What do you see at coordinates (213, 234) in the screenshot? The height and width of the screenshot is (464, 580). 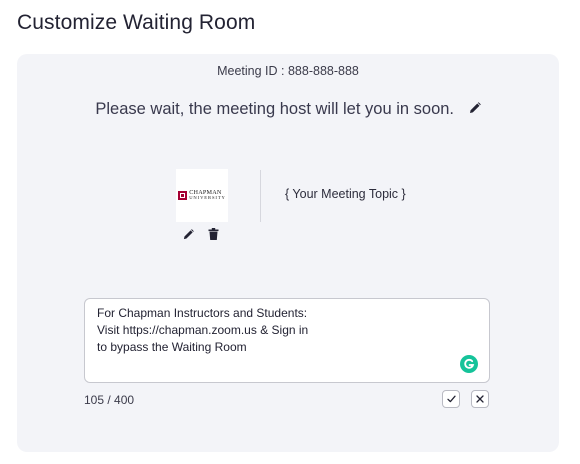 I see `trash-icon` at bounding box center [213, 234].